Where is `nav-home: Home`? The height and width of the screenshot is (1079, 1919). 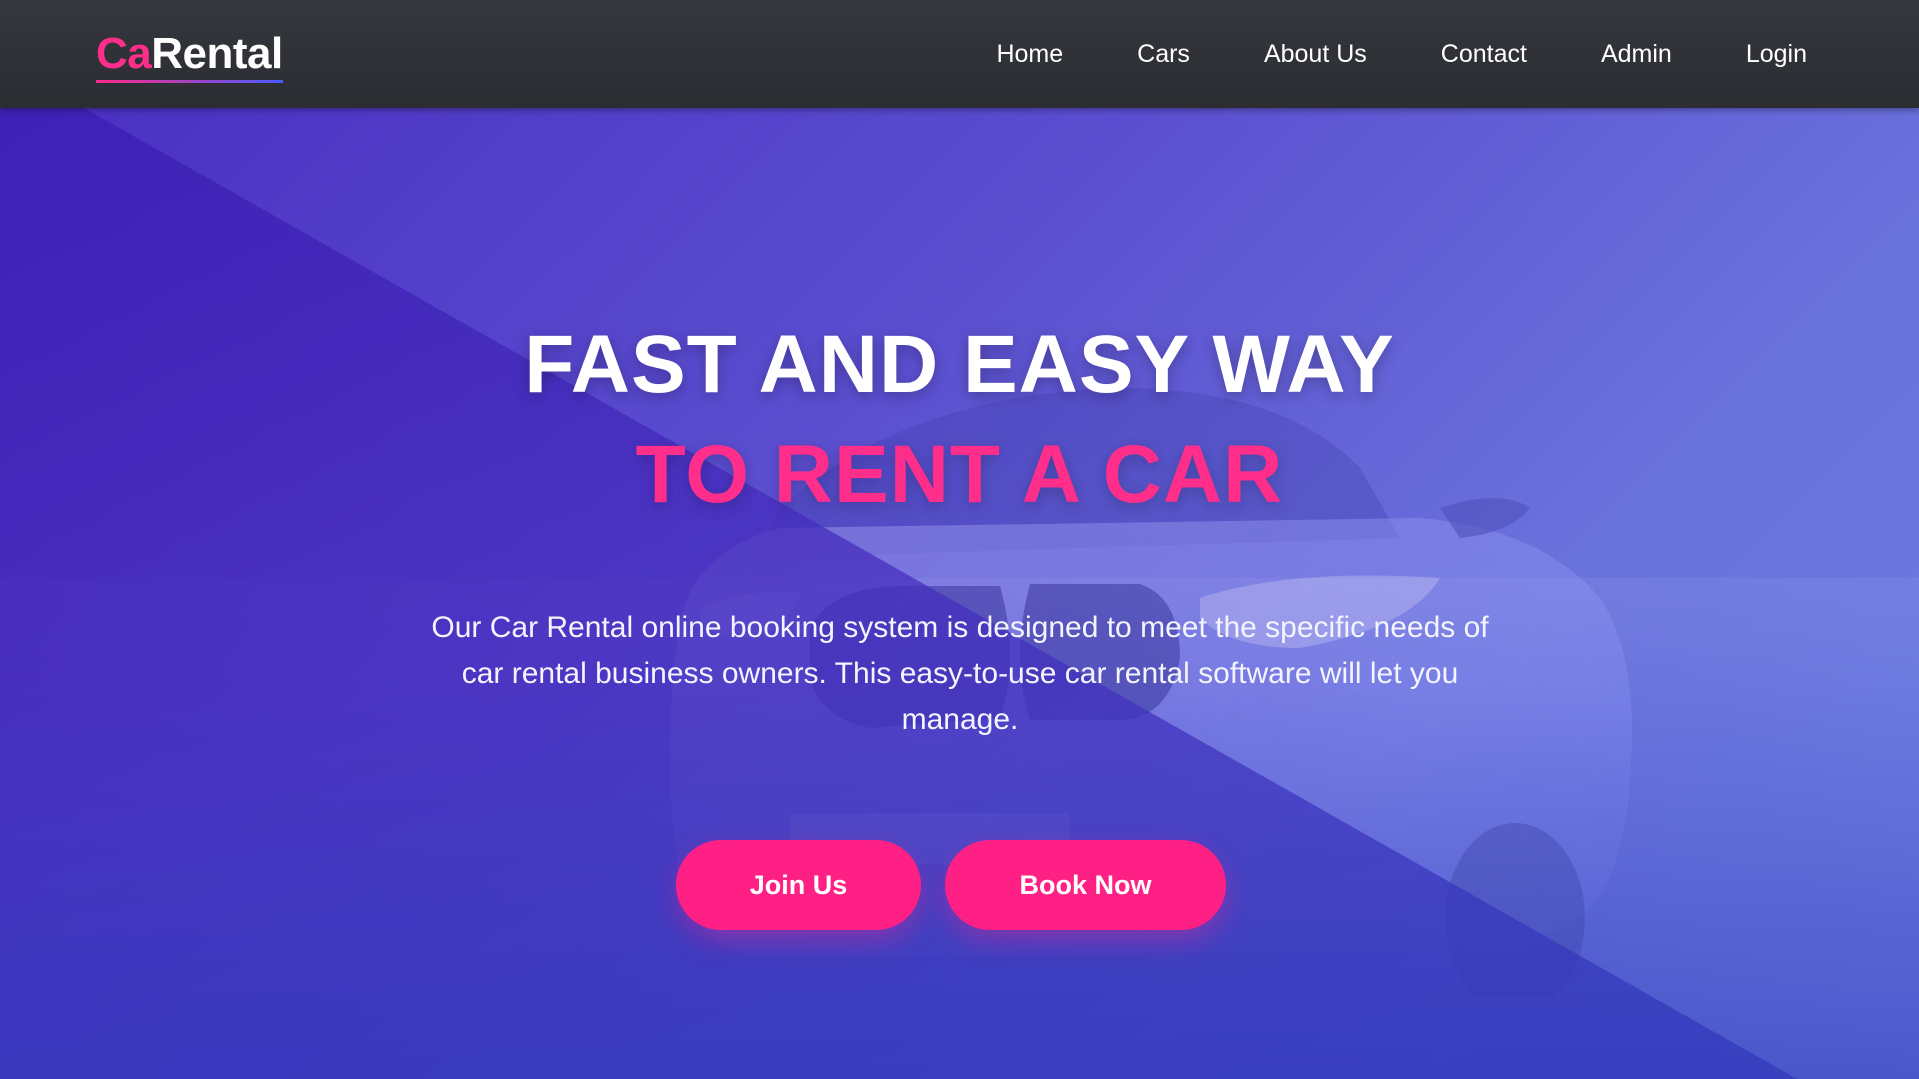 nav-home: Home is located at coordinates (1029, 54).